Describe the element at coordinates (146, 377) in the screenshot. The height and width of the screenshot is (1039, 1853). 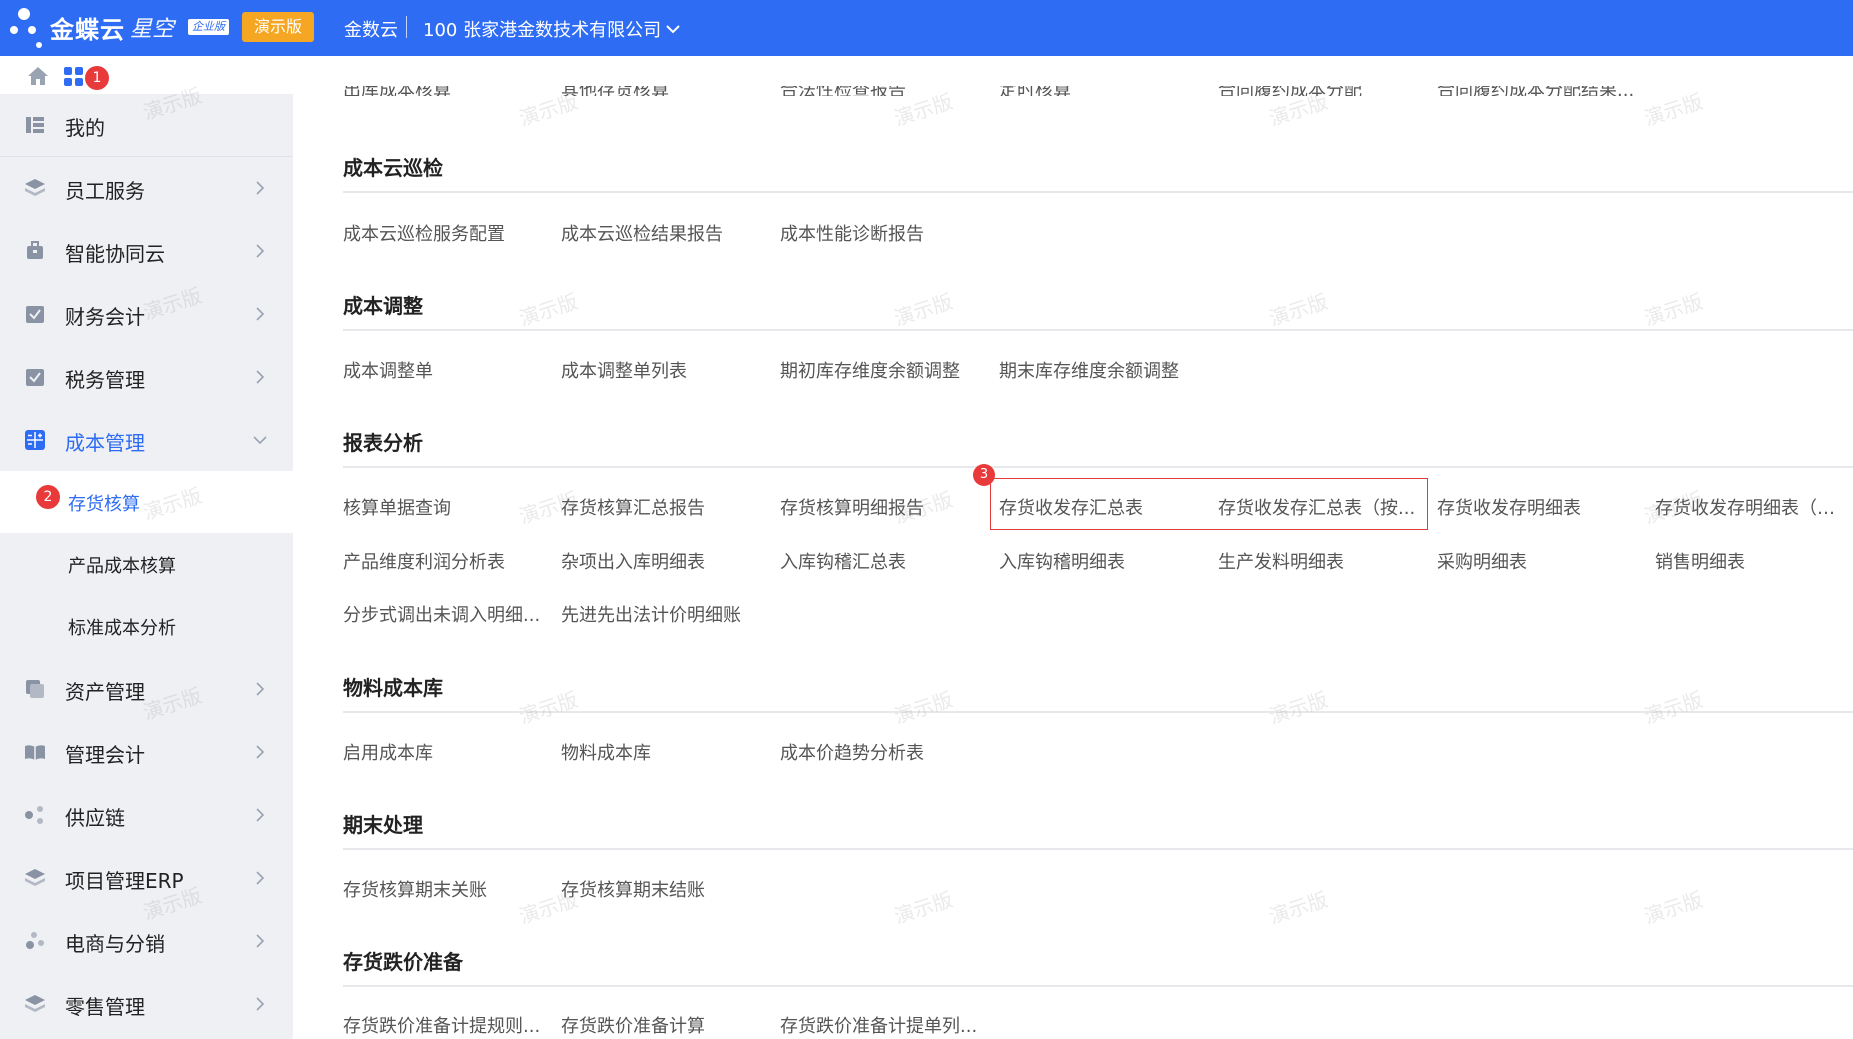
I see `sidebar-item-tax: 税务管理` at that location.